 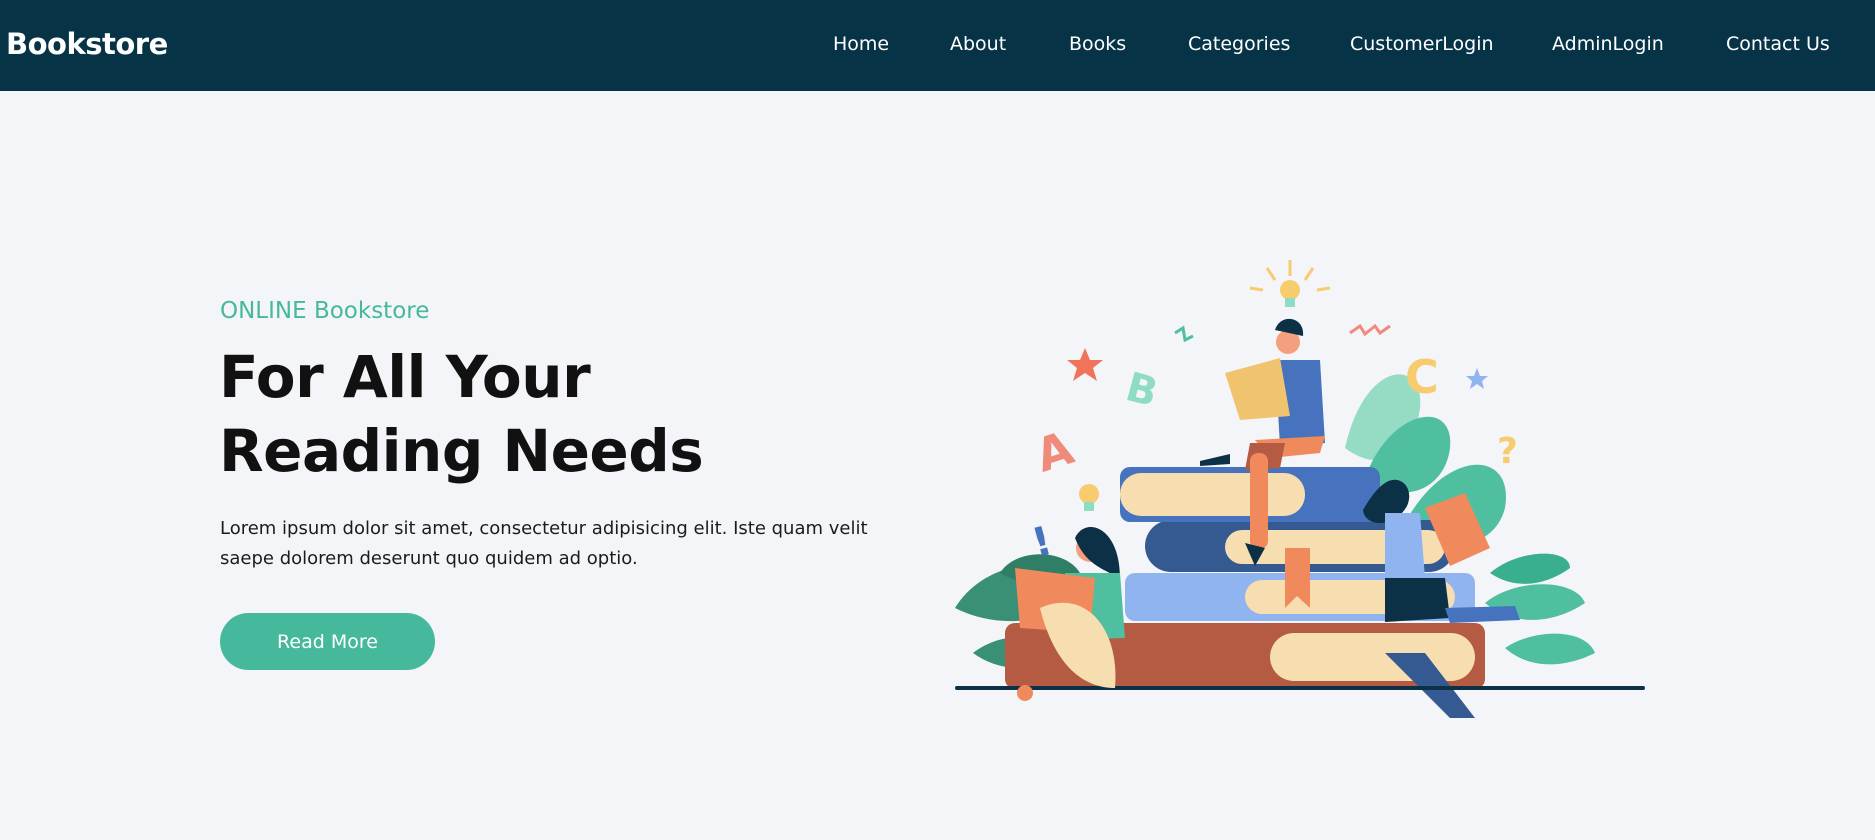 What do you see at coordinates (1422, 44) in the screenshot?
I see `nav-link-customer-login: CustomerLogin` at bounding box center [1422, 44].